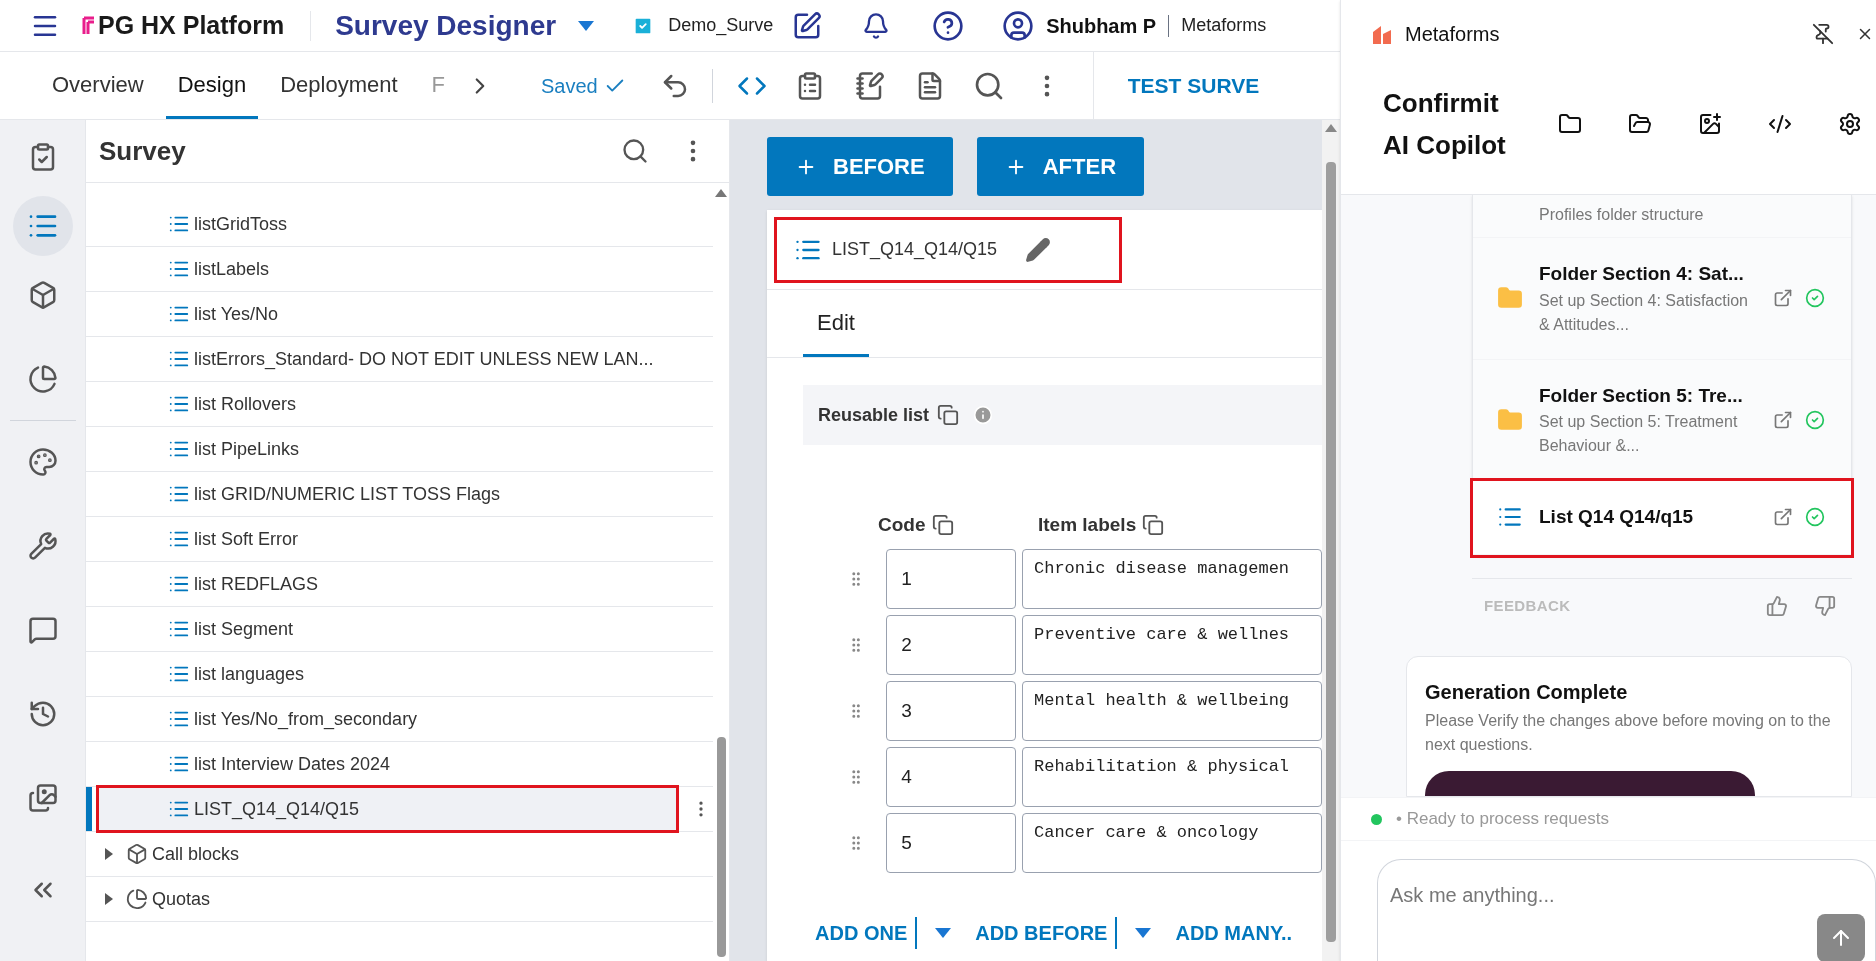 The height and width of the screenshot is (961, 1876). I want to click on nav-tab: Overview, so click(98, 85).